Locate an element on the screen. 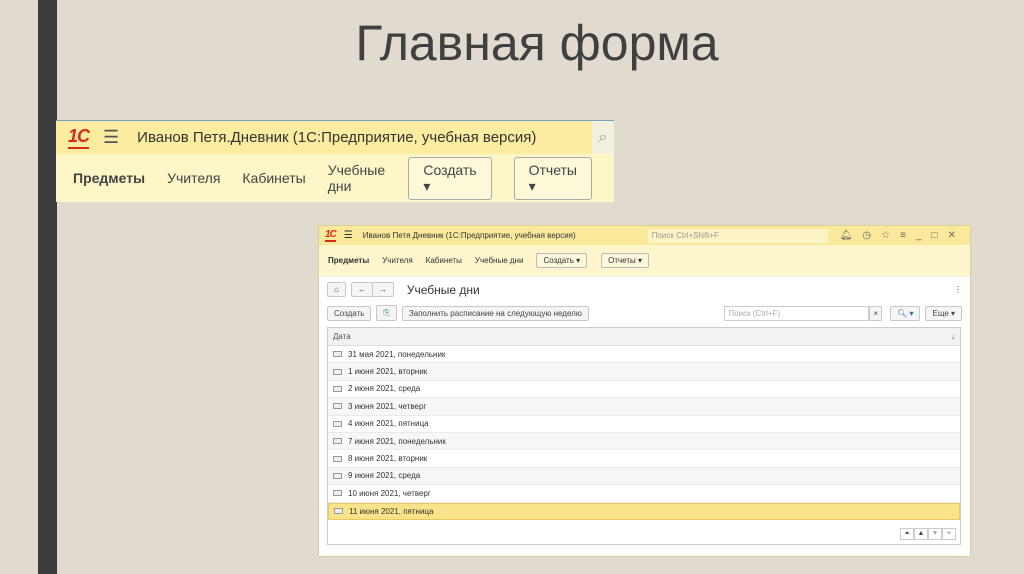 Image resolution: width=1024 pixels, height=574 pixels. scroll-first-icon: ⏶ is located at coordinates (907, 534).